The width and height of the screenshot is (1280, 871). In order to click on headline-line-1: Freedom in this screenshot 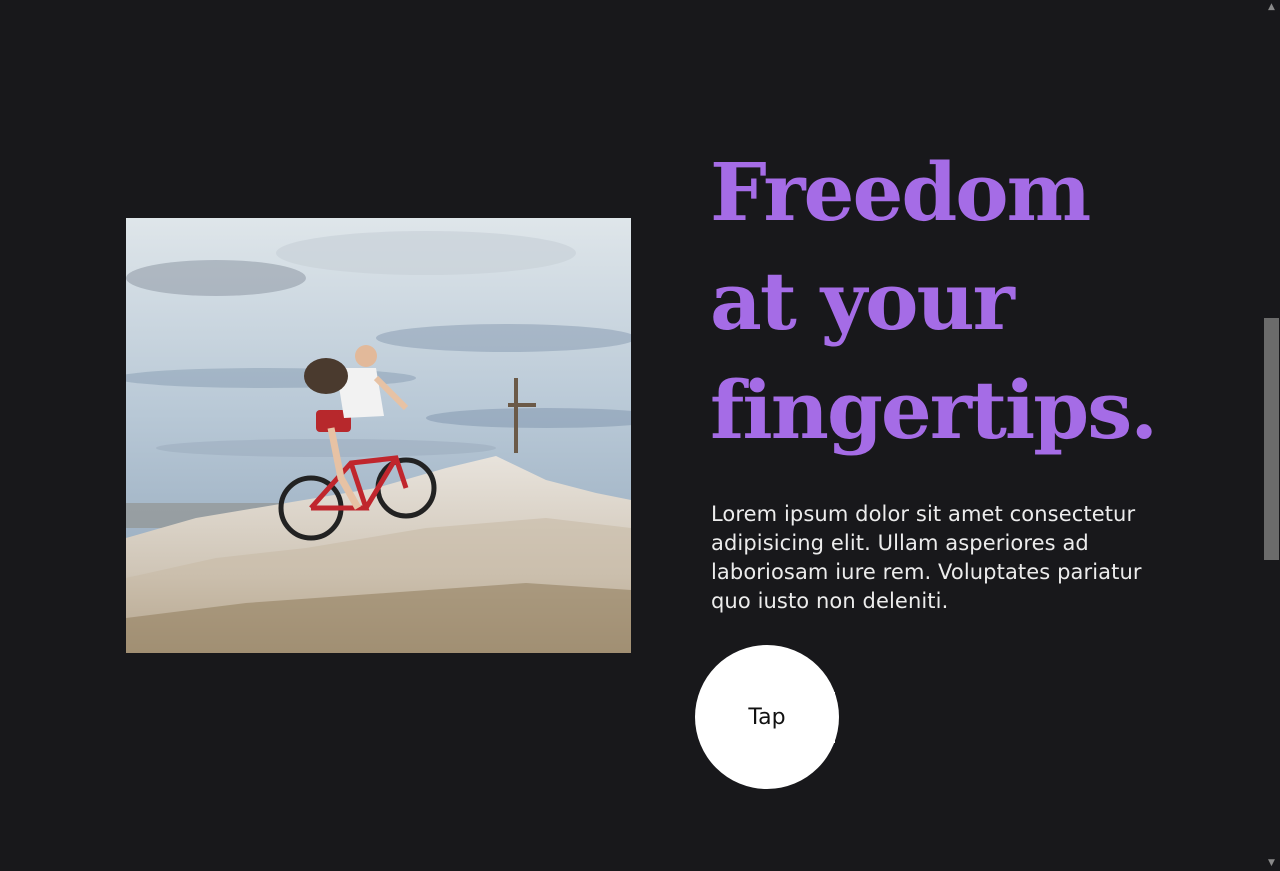, I will do `click(900, 192)`.